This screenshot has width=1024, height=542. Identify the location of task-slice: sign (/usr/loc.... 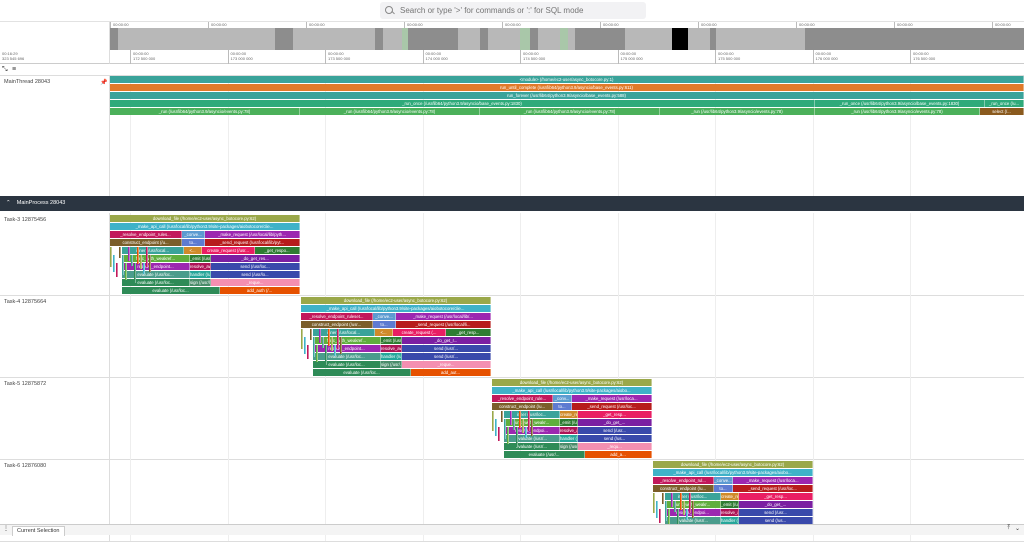
(200, 282).